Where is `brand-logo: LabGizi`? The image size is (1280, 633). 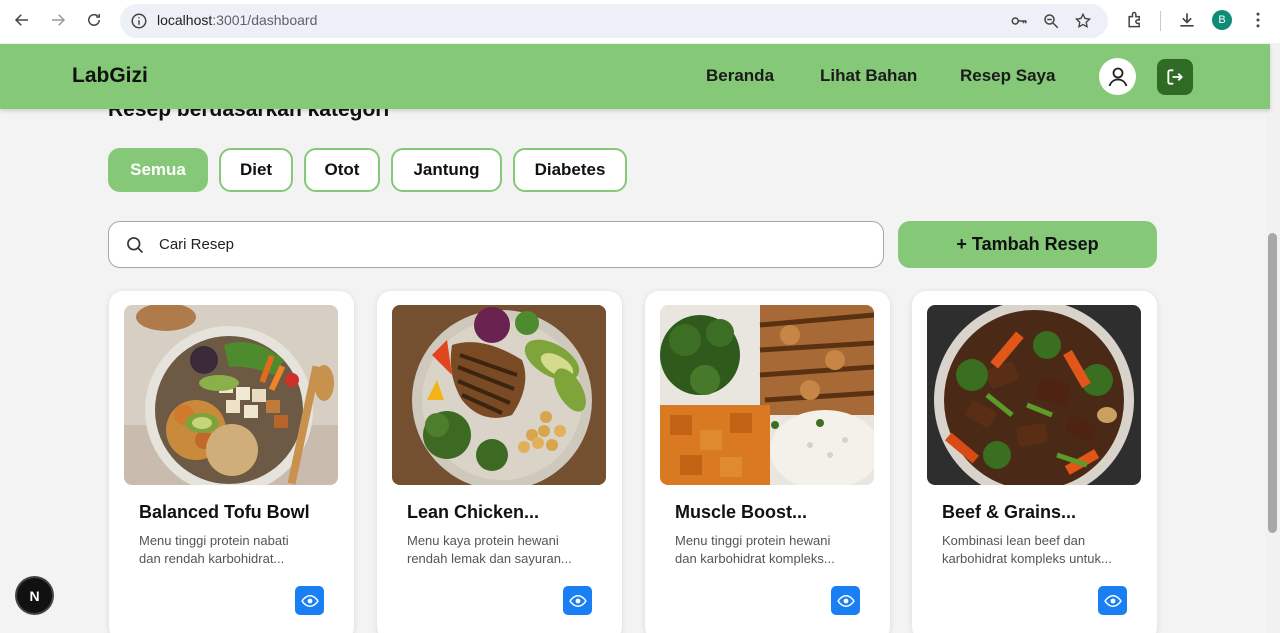
brand-logo: LabGizi is located at coordinates (110, 76).